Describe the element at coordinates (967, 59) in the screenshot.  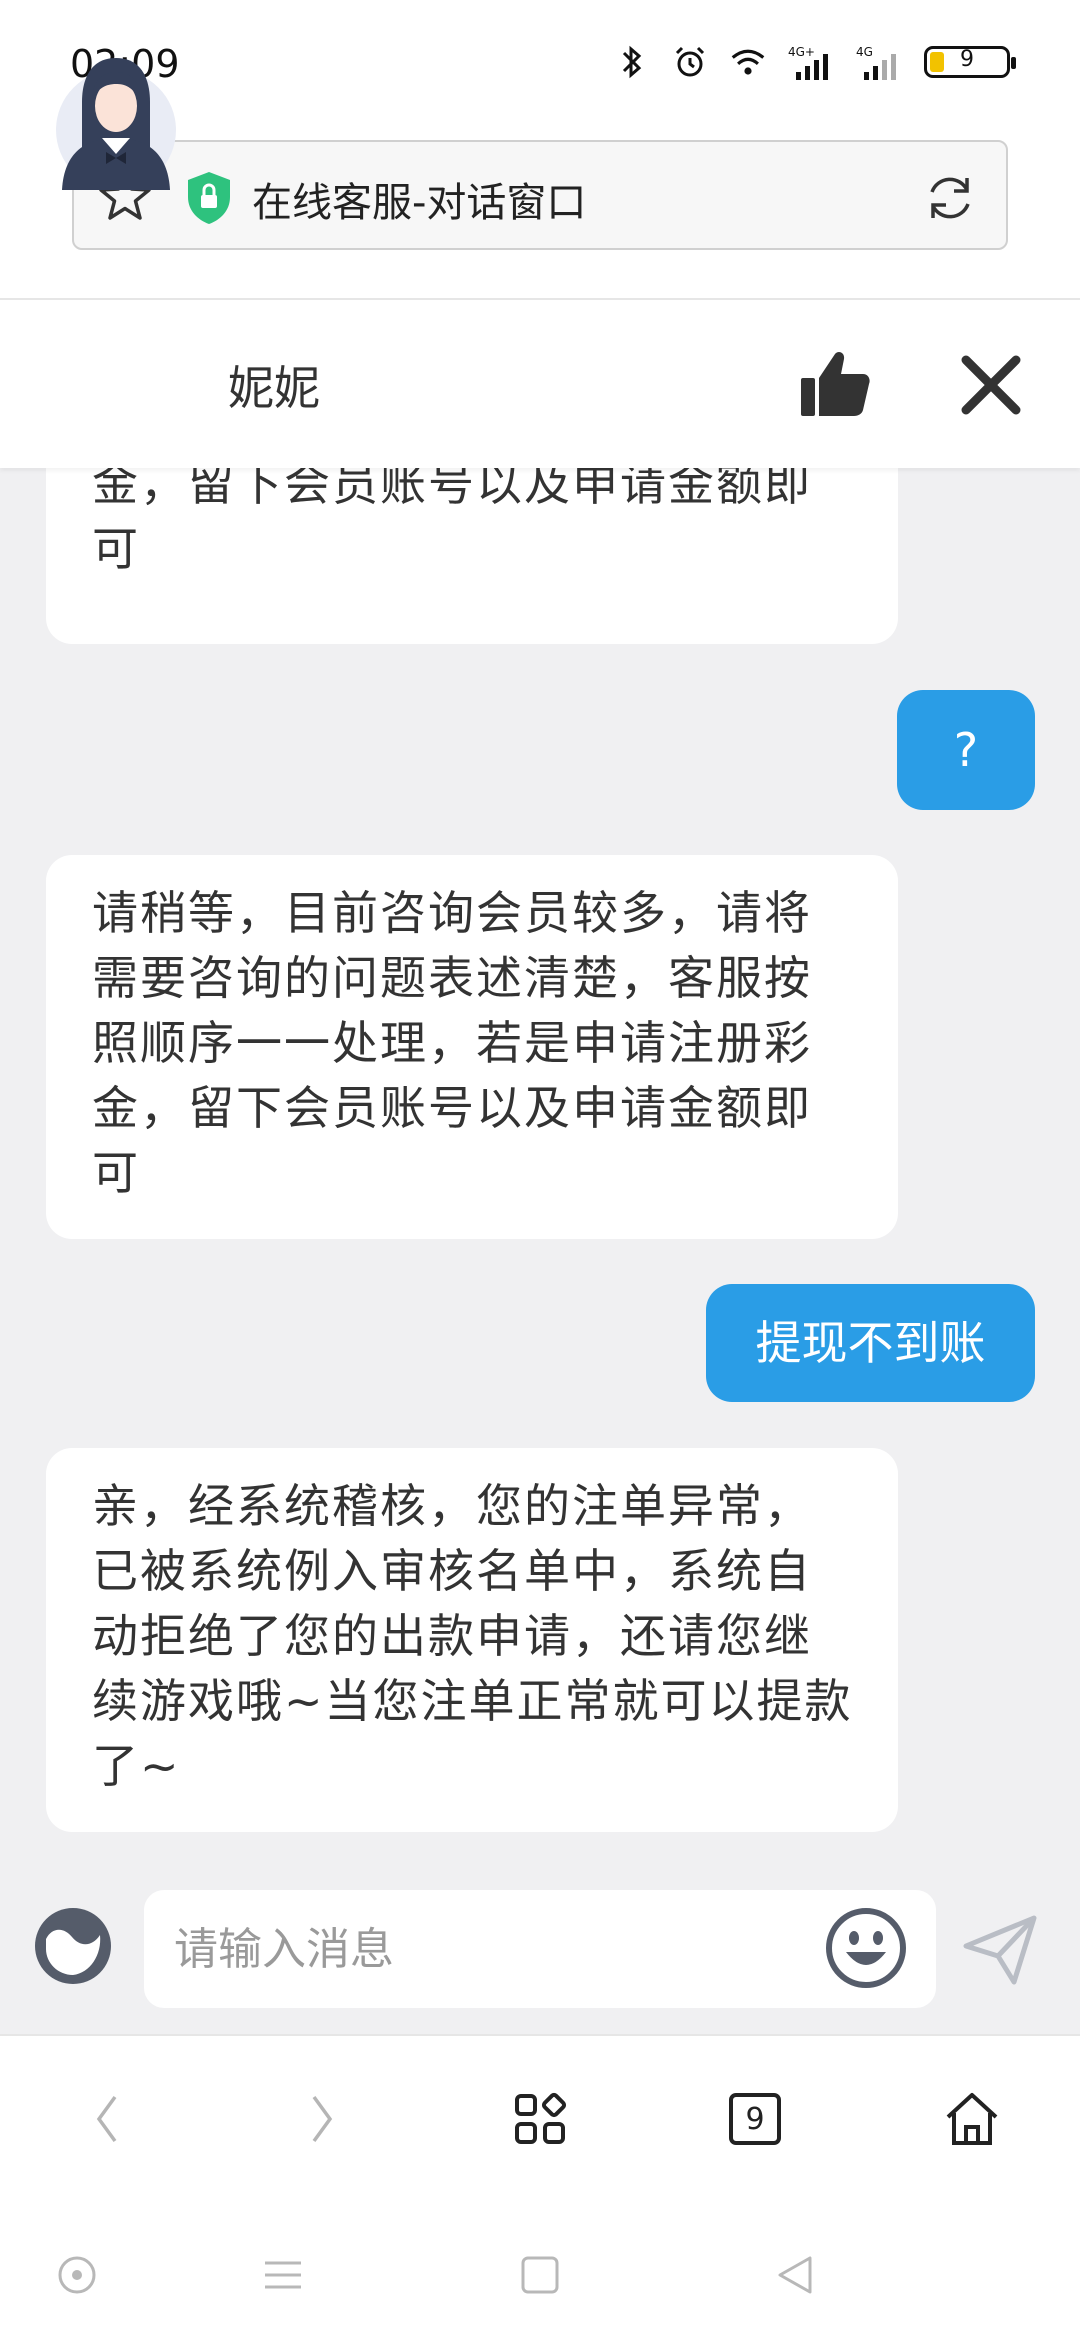
I see `battery-level: 9` at that location.